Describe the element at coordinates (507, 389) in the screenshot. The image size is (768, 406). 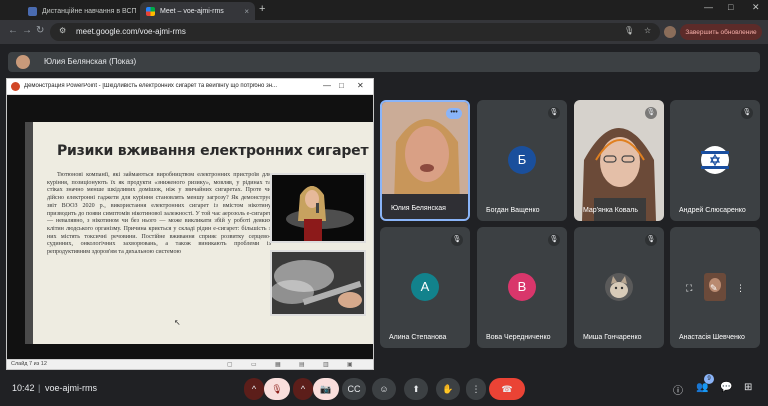
I see `leave-call-button: ☎` at that location.